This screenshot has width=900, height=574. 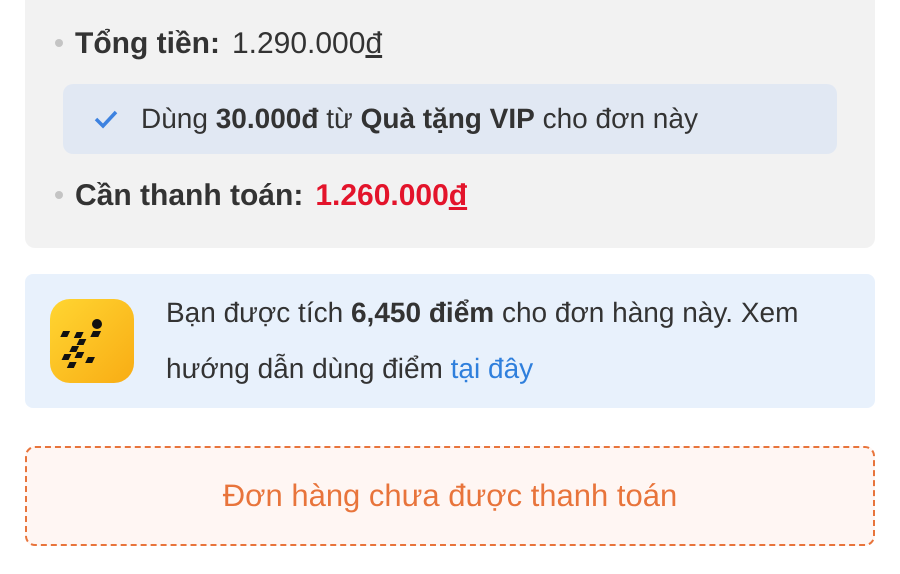 What do you see at coordinates (419, 119) in the screenshot?
I see `voucher-text: Dùng 30.000đ từ Quà tặng VIP cho đơn này` at bounding box center [419, 119].